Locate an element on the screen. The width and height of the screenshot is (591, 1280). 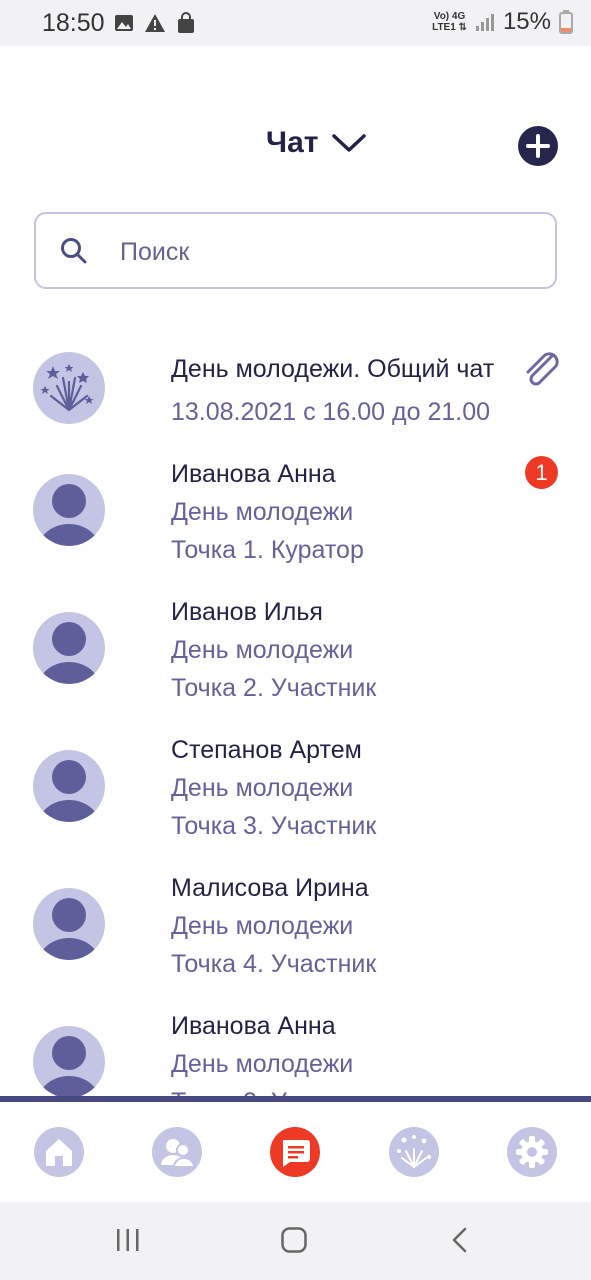
image-icon is located at coordinates (124, 23).